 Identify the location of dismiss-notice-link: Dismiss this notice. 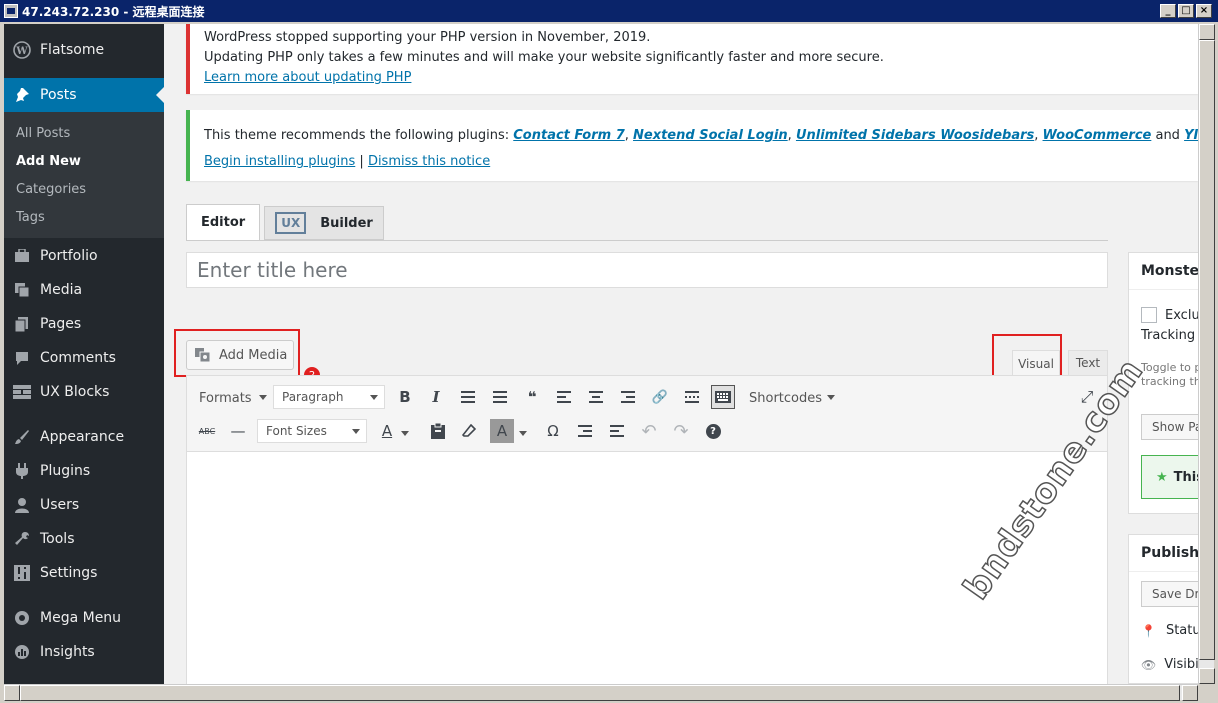
(429, 161).